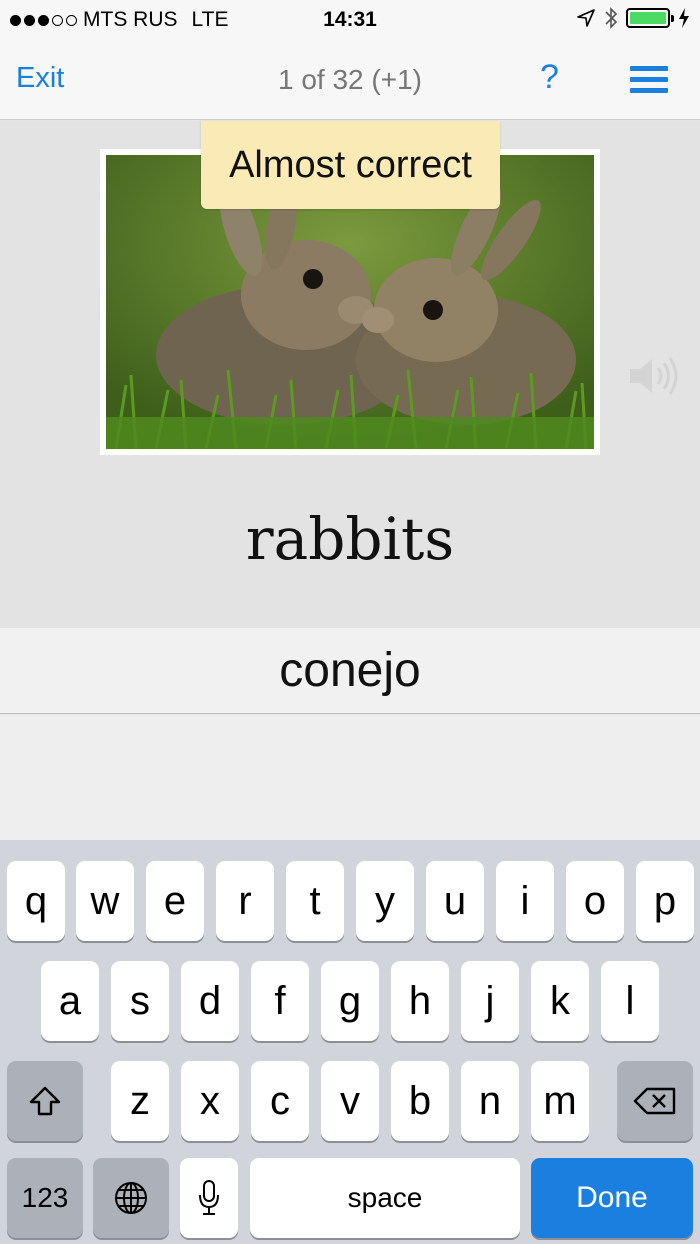 The image size is (700, 1244). I want to click on microphone-key, so click(209, 1198).